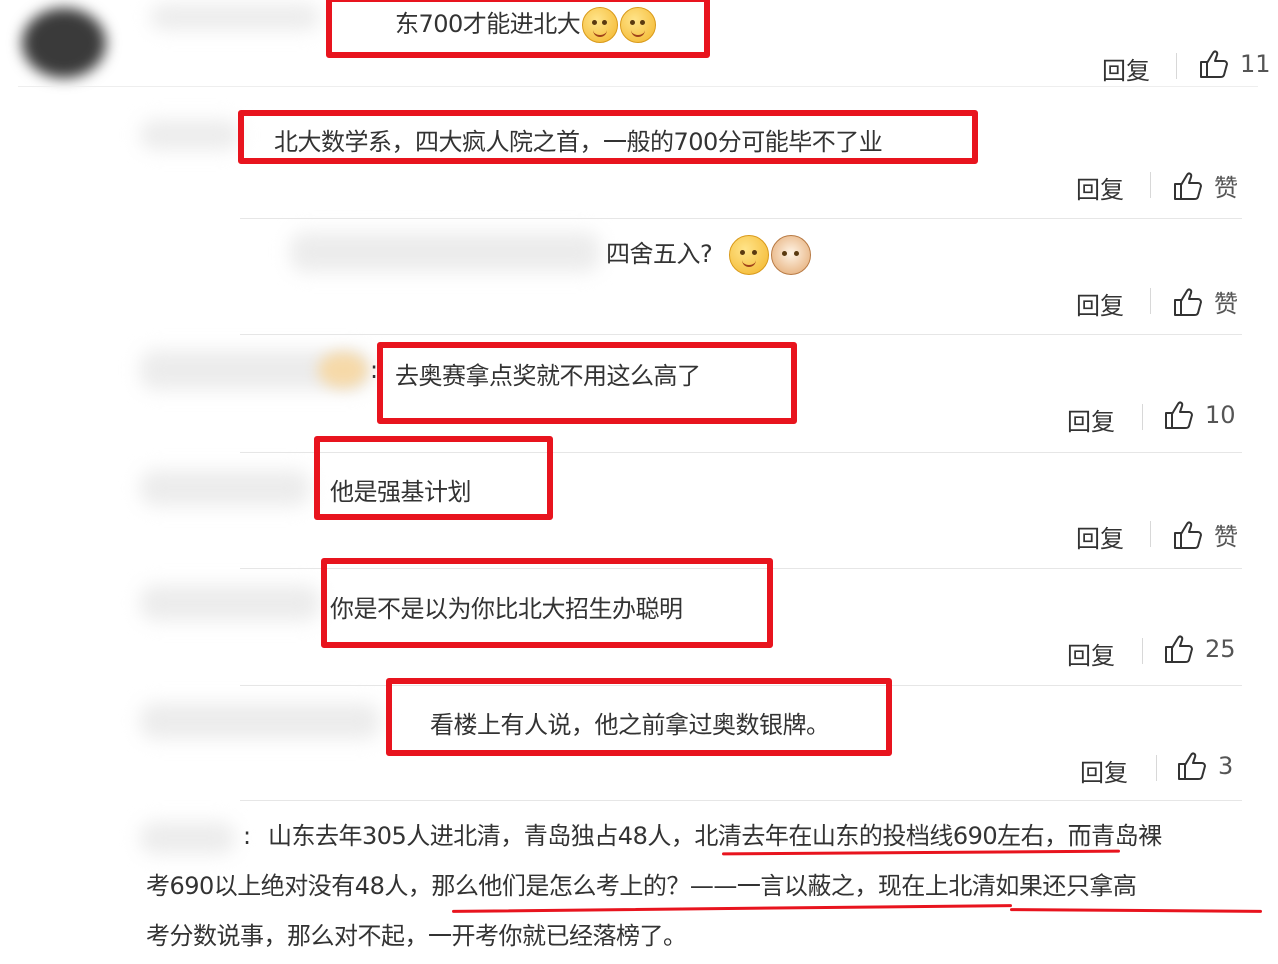 The image size is (1278, 964). Describe the element at coordinates (791, 255) in the screenshot. I see `cat-icon` at that location.